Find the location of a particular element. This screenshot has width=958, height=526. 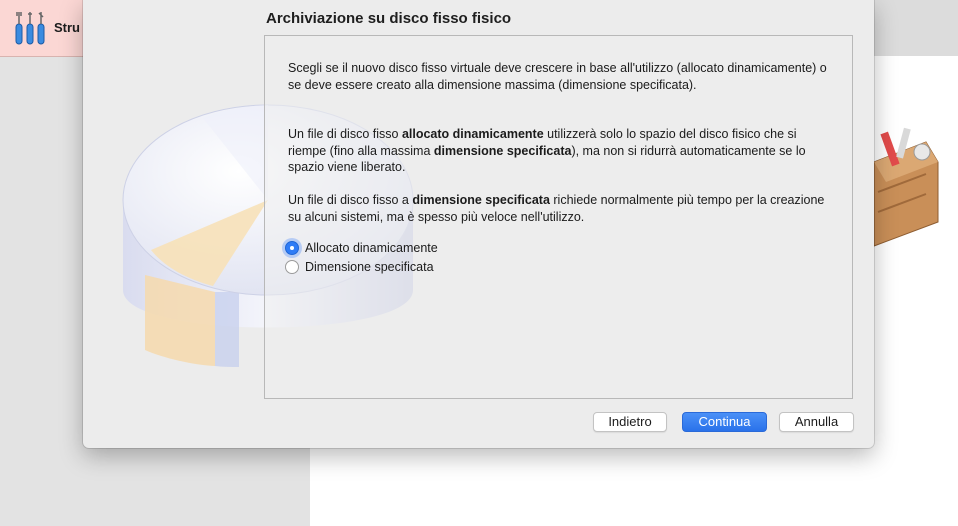

bold-term-dynamic: allocato dinamicamente is located at coordinates (472, 134).